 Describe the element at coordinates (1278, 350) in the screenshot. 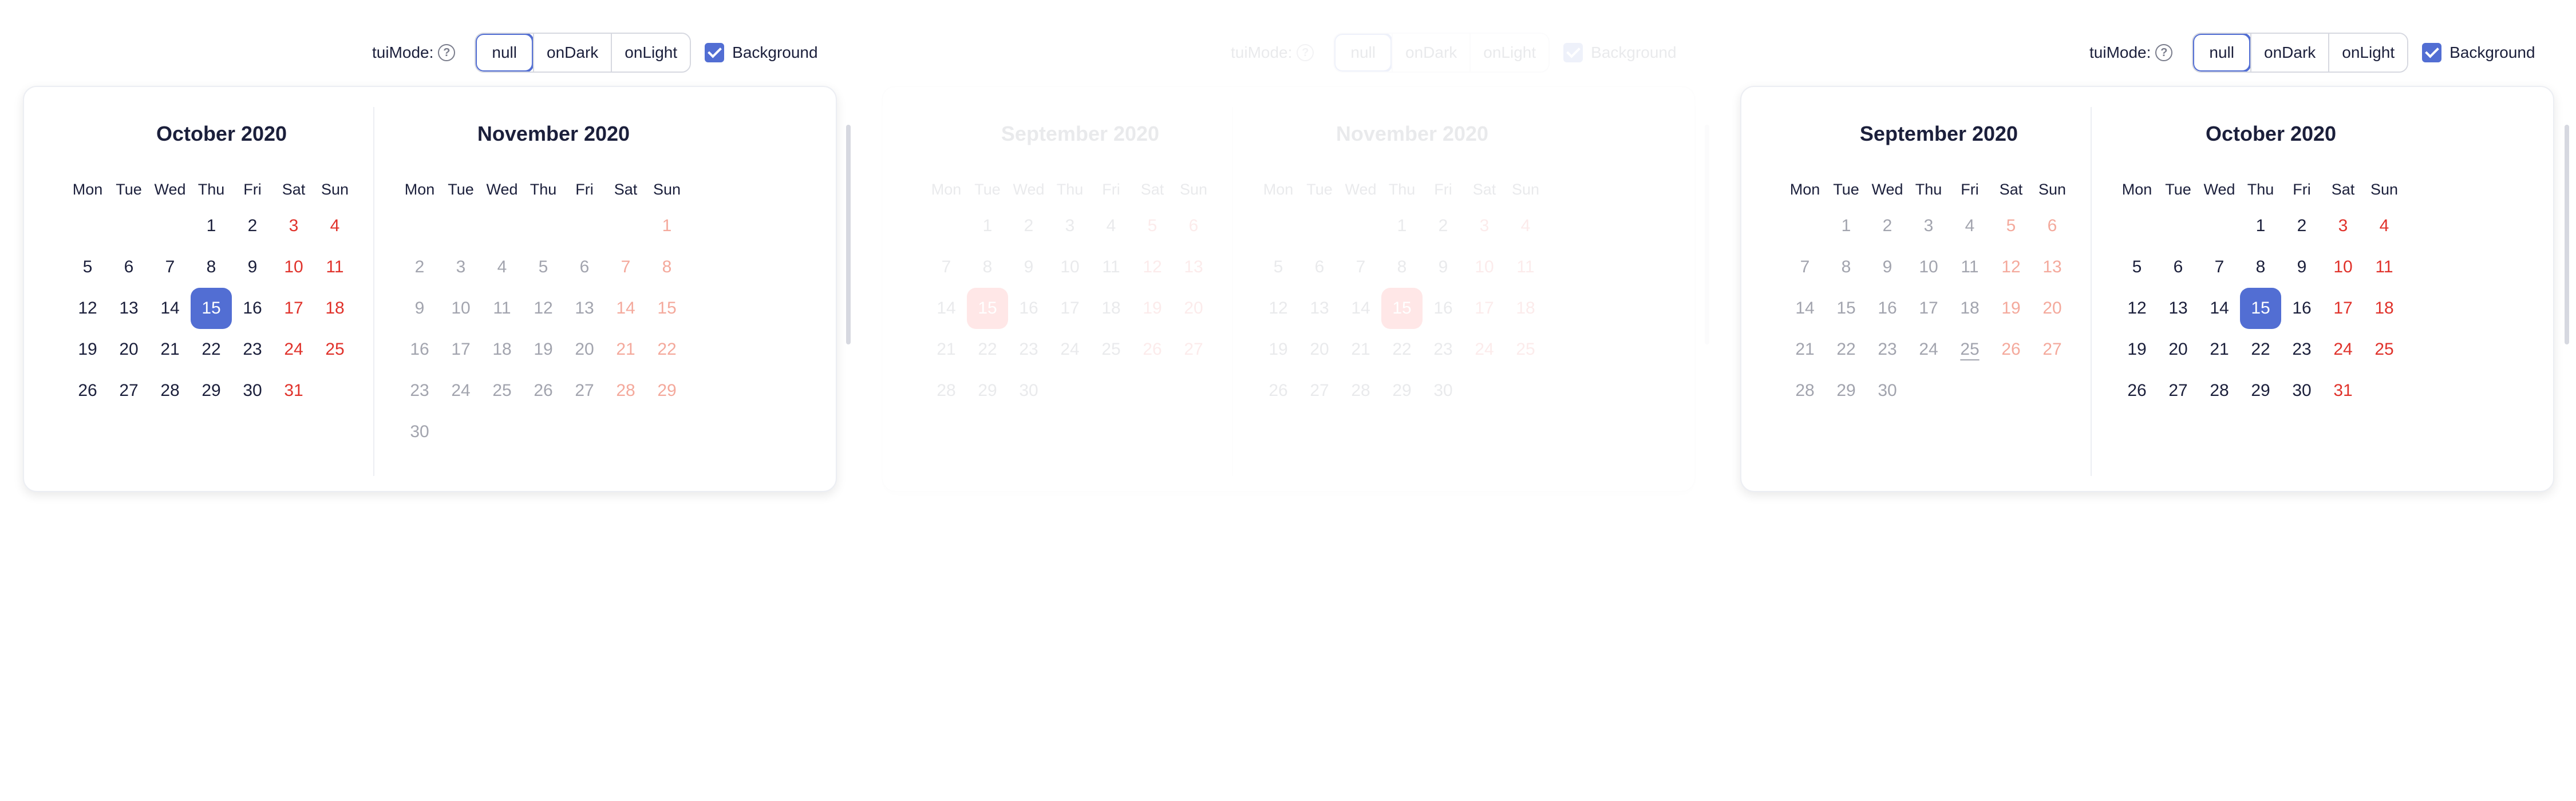

I see `calendar-day: 19` at that location.